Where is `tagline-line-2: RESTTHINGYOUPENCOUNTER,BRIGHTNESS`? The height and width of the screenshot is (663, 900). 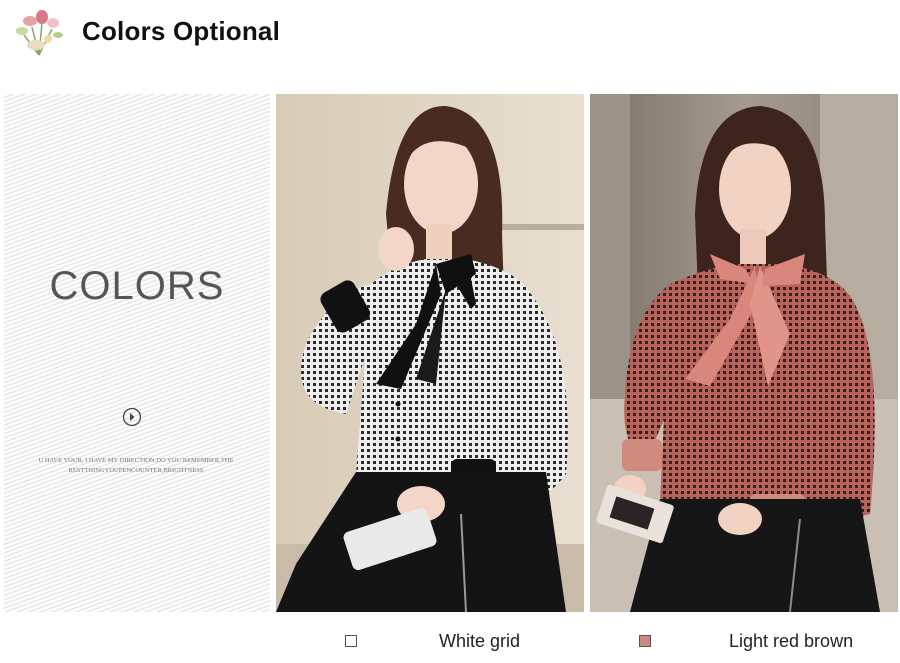 tagline-line-2: RESTTHINGYOUPENCOUNTER,BRIGHTNESS is located at coordinates (136, 470).